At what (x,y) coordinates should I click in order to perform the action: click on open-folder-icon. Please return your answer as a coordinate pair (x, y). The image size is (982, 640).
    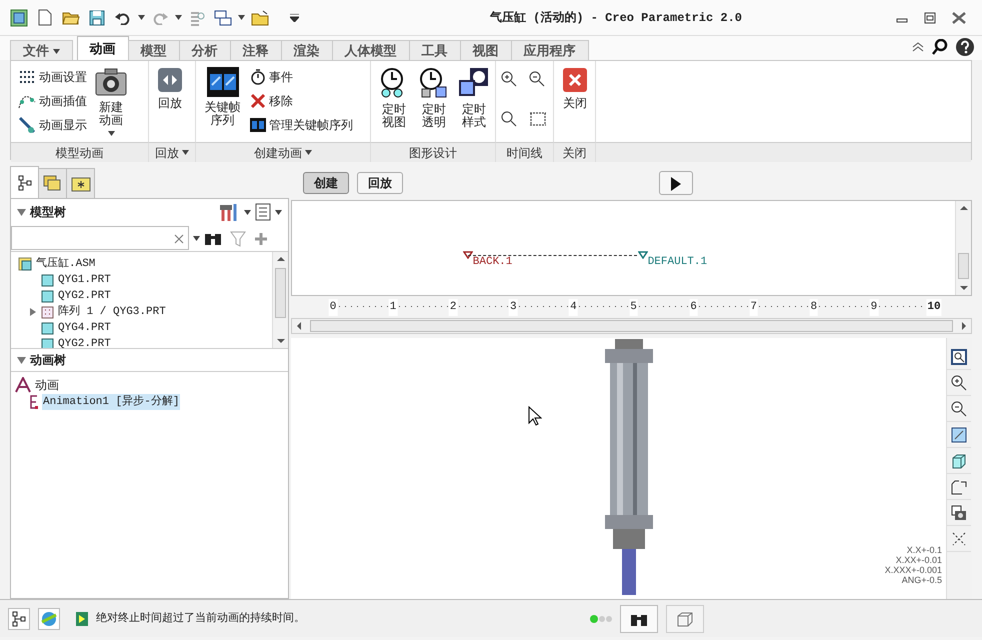
    Looking at the image, I should click on (71, 17).